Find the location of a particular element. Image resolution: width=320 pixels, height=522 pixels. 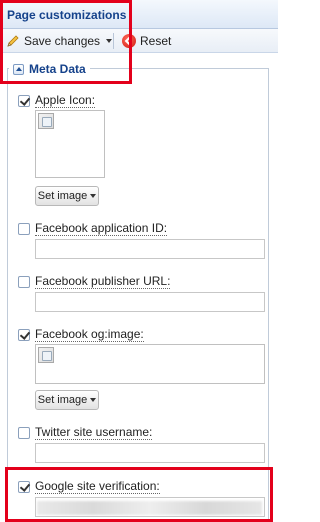

twitter-username-label: Twitter site username: is located at coordinates (94, 432).